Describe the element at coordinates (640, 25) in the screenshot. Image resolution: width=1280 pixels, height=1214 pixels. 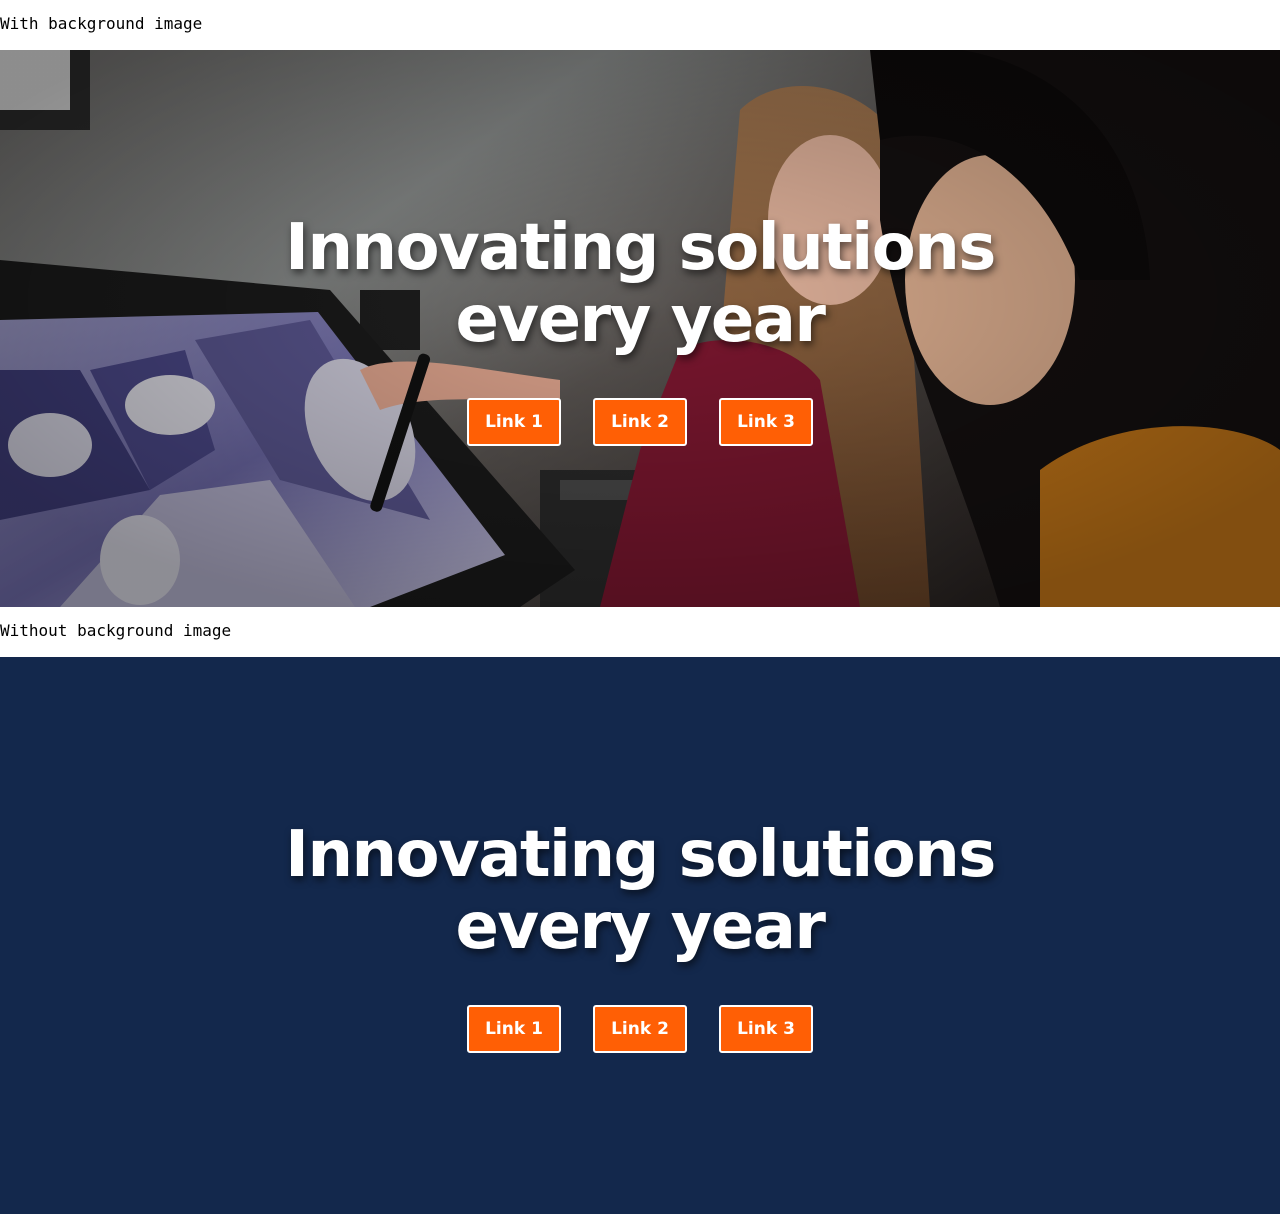
I see `section-label-with-image: With background image` at that location.